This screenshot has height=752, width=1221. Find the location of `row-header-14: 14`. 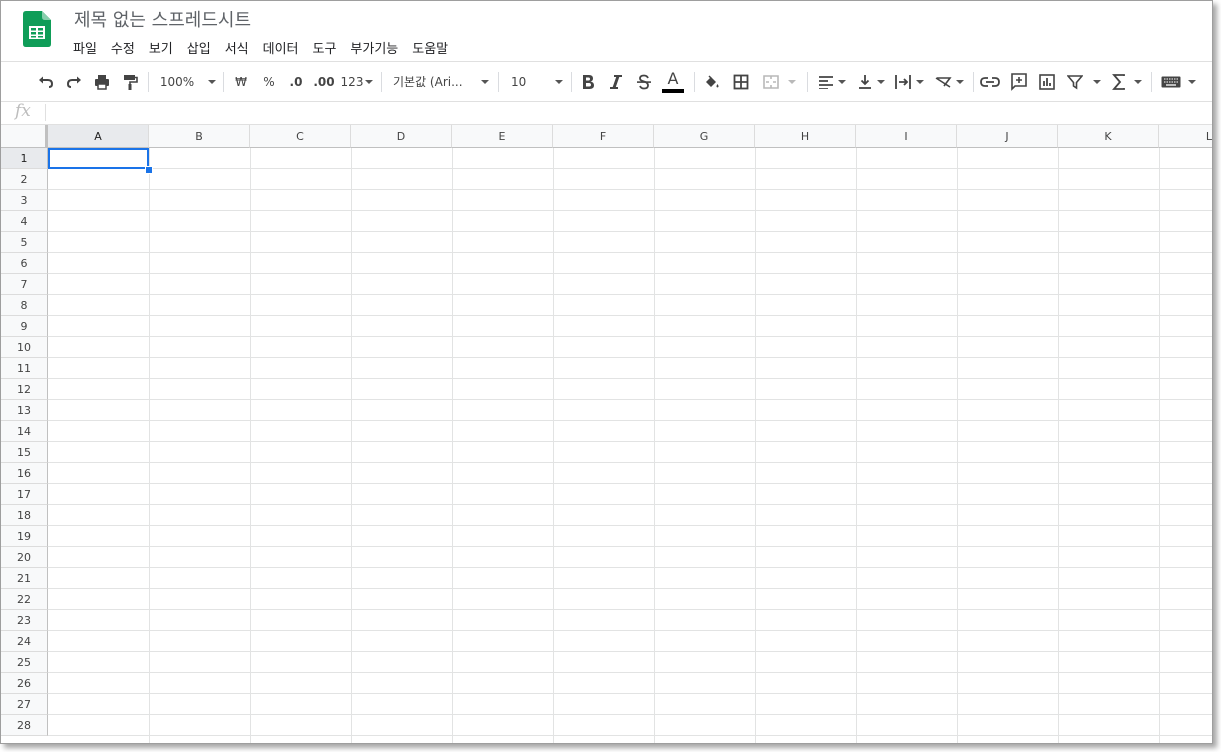

row-header-14: 14 is located at coordinates (24, 431).